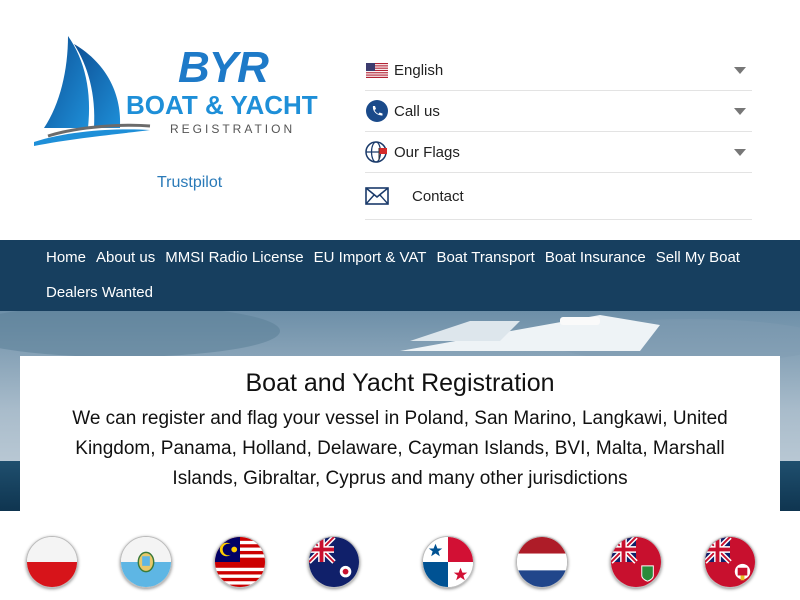  What do you see at coordinates (438, 196) in the screenshot?
I see `contact-label: Contact` at bounding box center [438, 196].